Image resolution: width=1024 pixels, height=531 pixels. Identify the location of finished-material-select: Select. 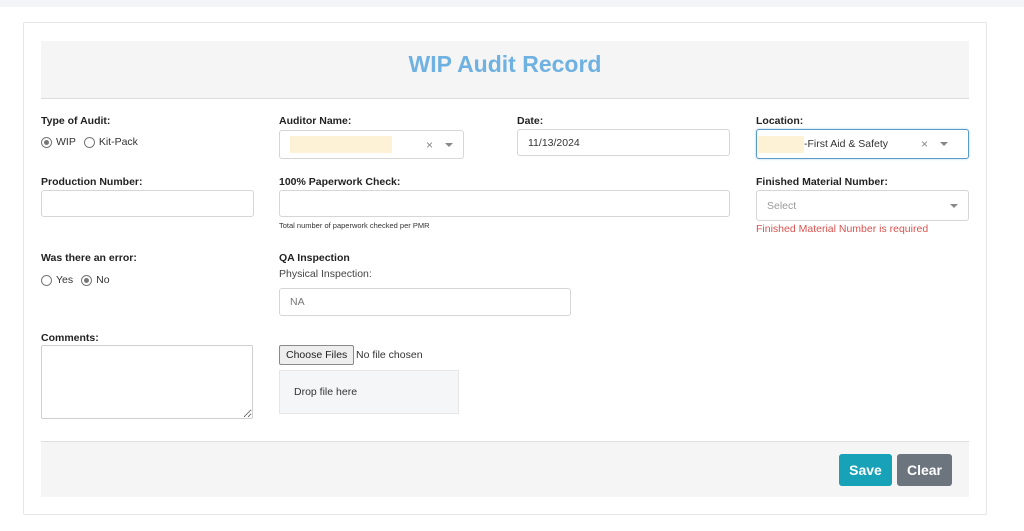
(862, 205).